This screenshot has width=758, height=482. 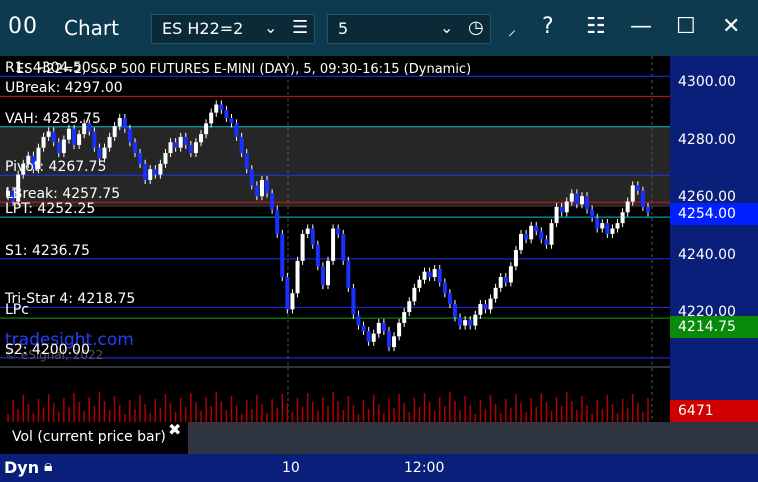 What do you see at coordinates (56, 167) in the screenshot?
I see `level-label: Pivot: 4267.75` at bounding box center [56, 167].